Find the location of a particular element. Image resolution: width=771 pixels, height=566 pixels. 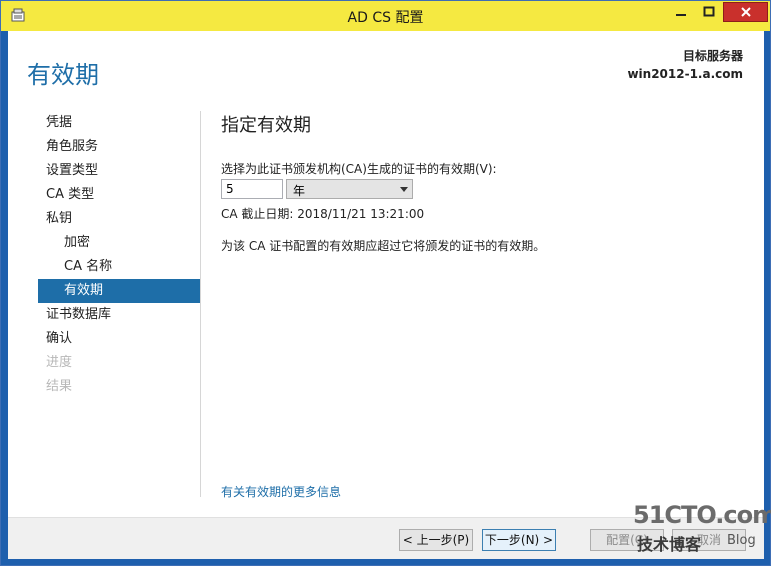

destination-server-label: 目标服务器 is located at coordinates (712, 56).